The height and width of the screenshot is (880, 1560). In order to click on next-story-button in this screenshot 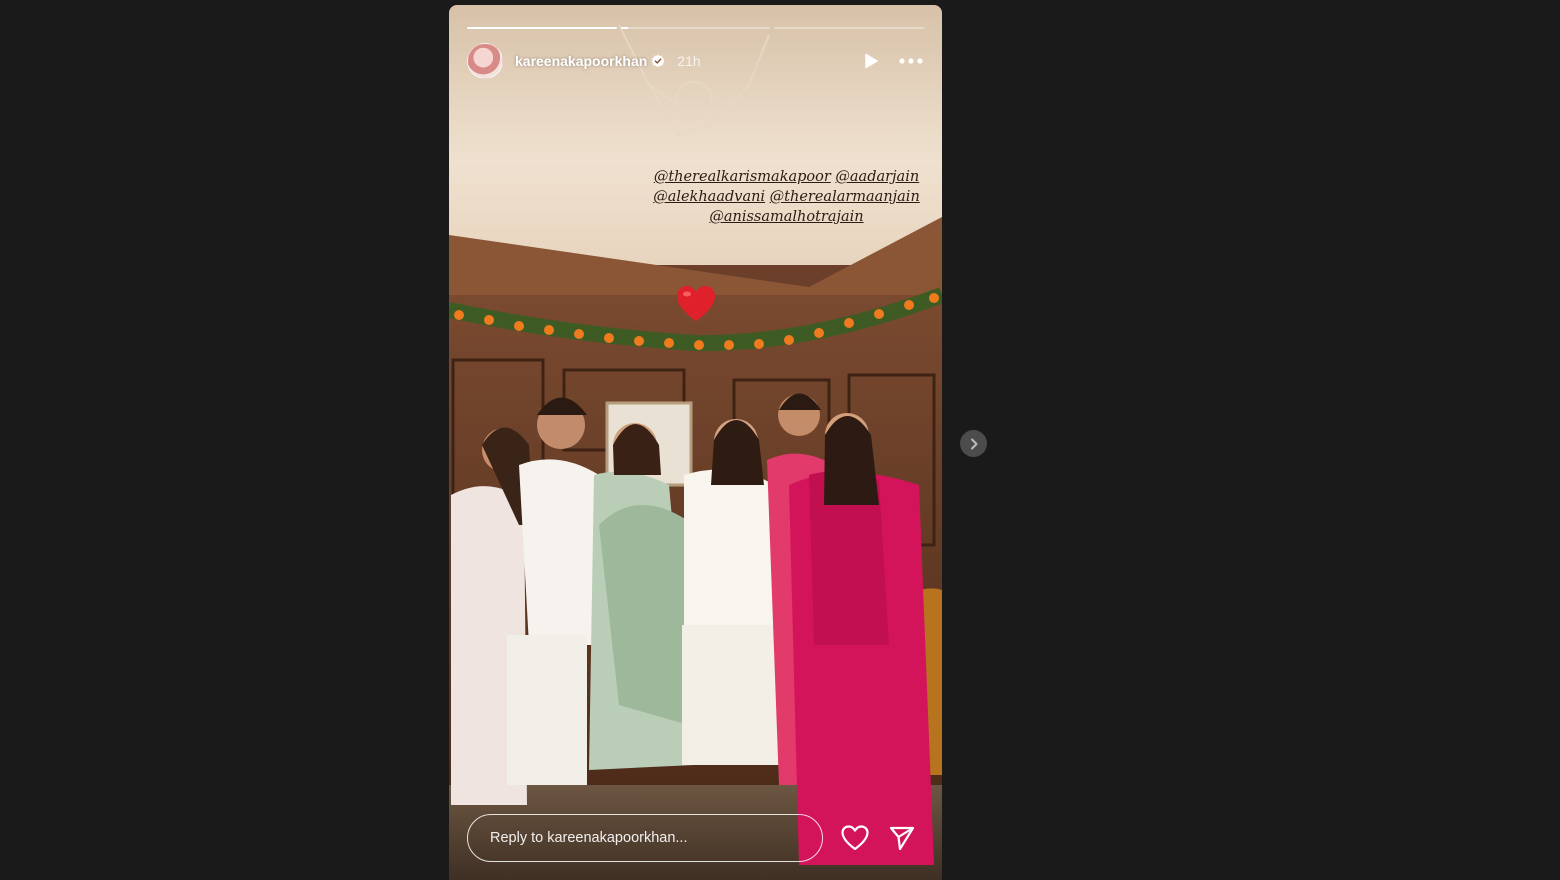, I will do `click(973, 443)`.